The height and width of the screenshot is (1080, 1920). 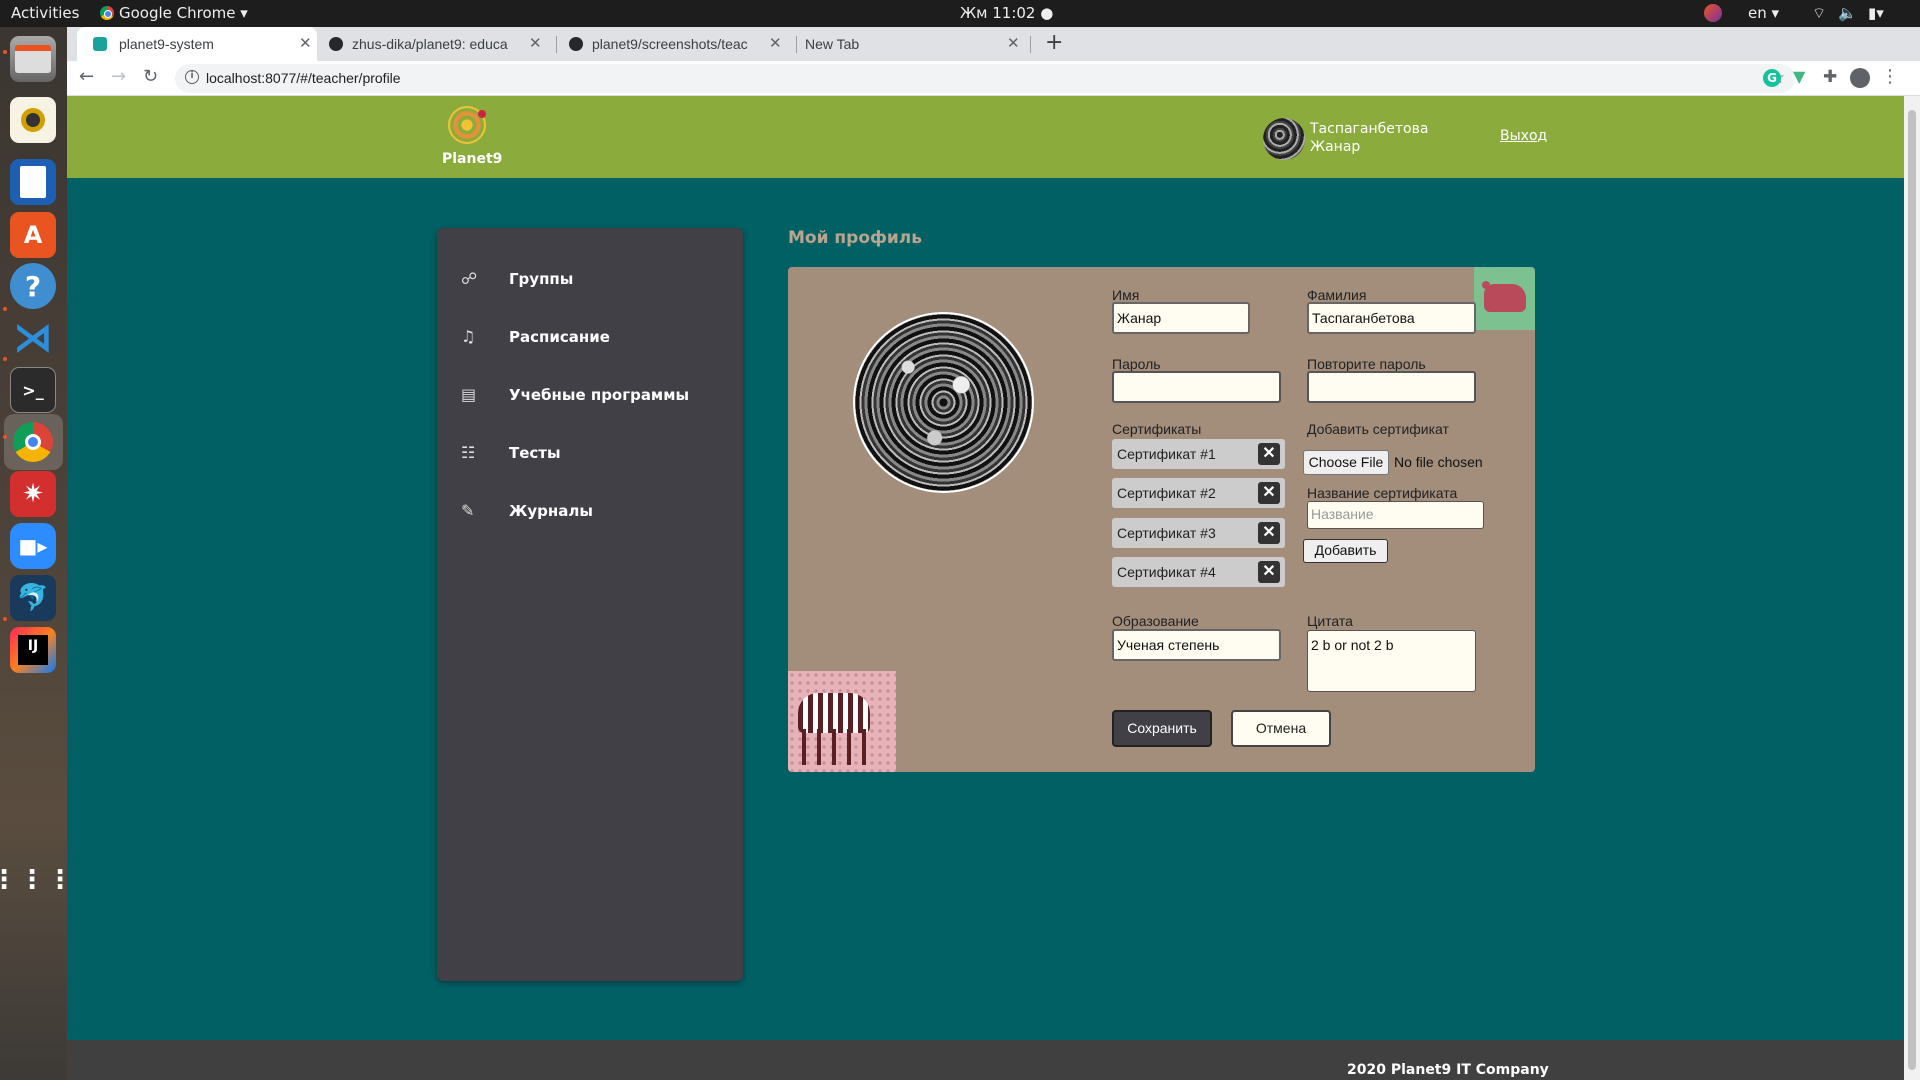 I want to click on sidebar-item-tests: ☷ Тесты, so click(x=591, y=454).